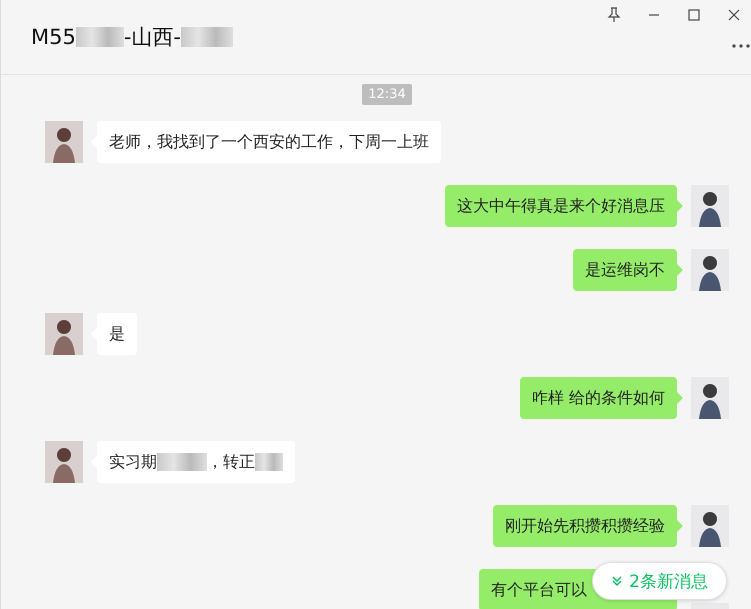 This screenshot has width=751, height=609. I want to click on close-icon, so click(734, 15).